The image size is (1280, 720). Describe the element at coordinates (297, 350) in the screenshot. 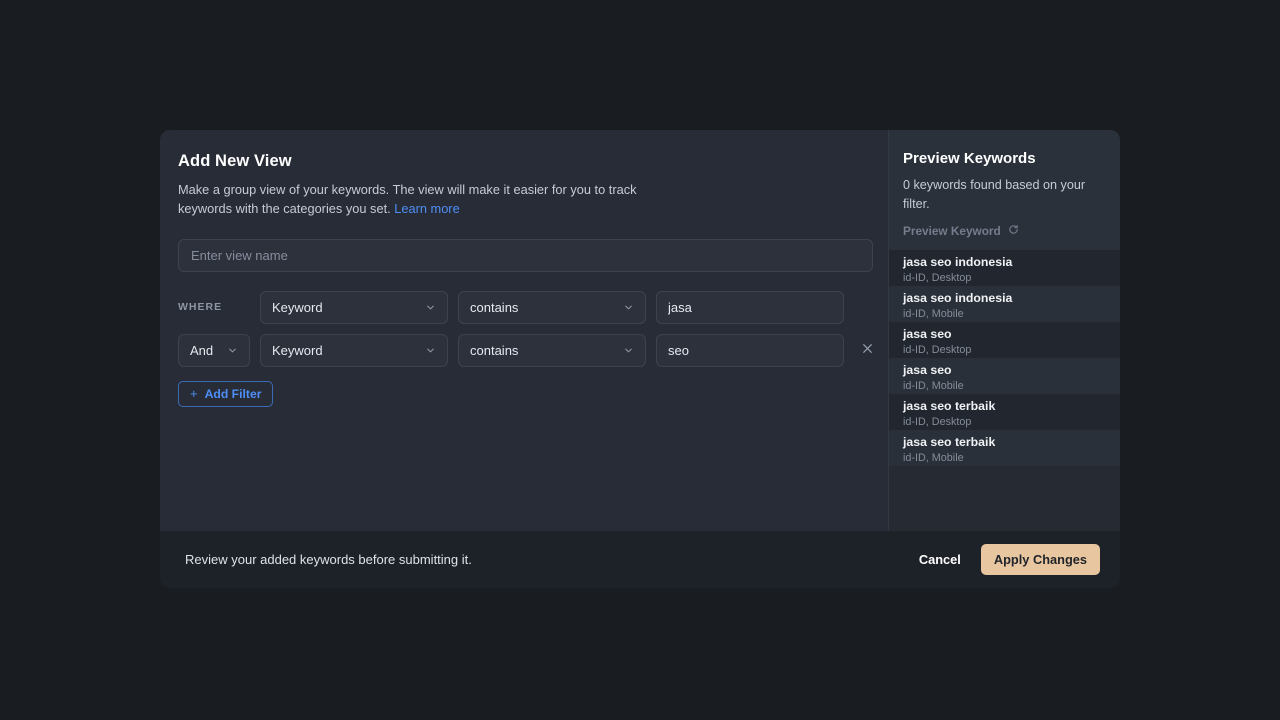

I see `filter-field-value-1: Keyword` at that location.